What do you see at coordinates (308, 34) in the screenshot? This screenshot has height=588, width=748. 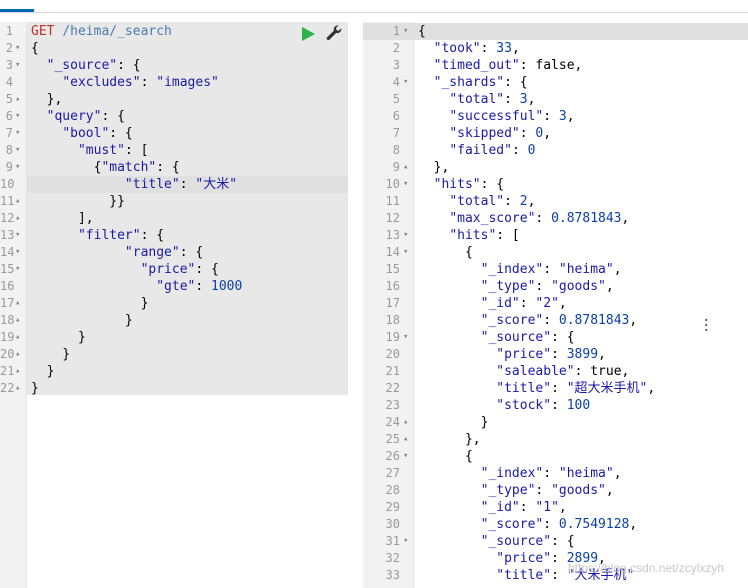 I see `play-icon` at bounding box center [308, 34].